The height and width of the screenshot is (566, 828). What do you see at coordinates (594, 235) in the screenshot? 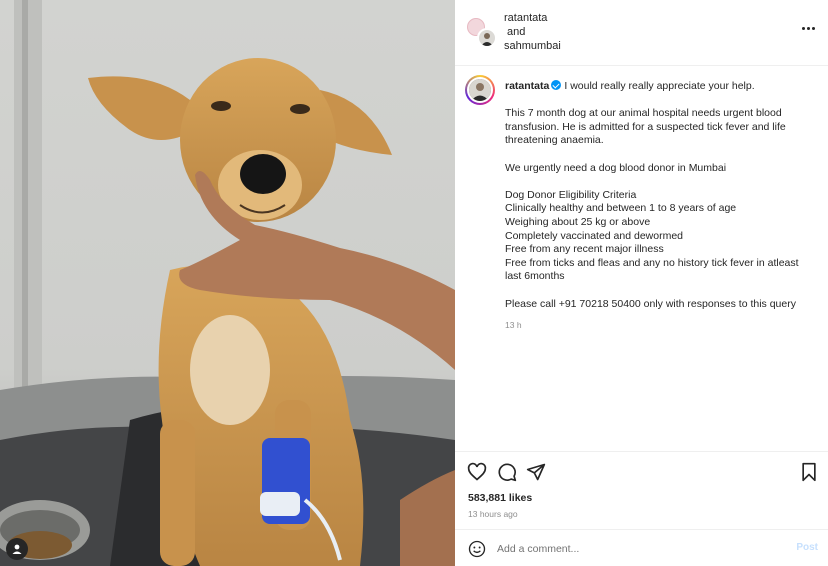
I see `caption-line: Completely vaccinated and dewormed` at bounding box center [594, 235].